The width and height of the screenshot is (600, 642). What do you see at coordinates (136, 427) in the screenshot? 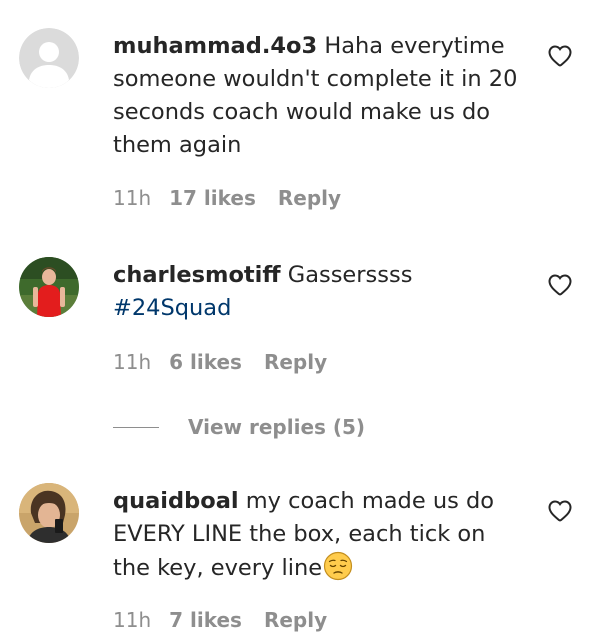
I see `replies-divider-line` at bounding box center [136, 427].